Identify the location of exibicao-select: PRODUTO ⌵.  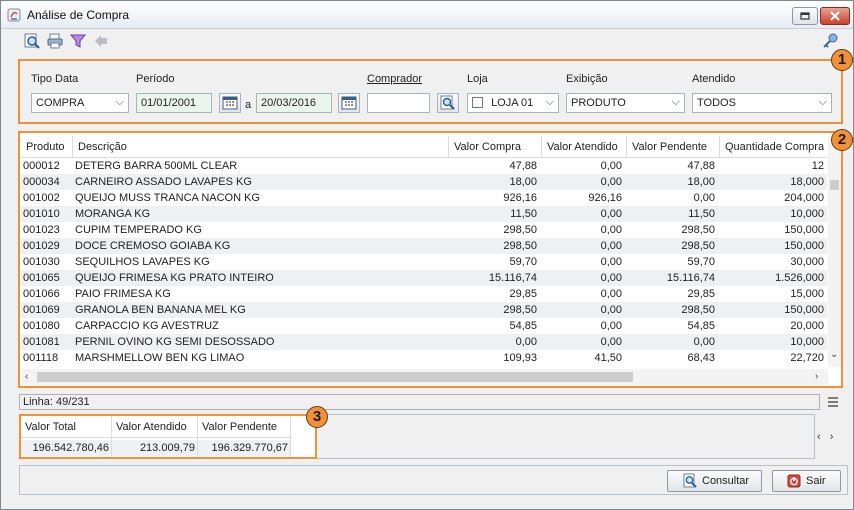
(625, 103).